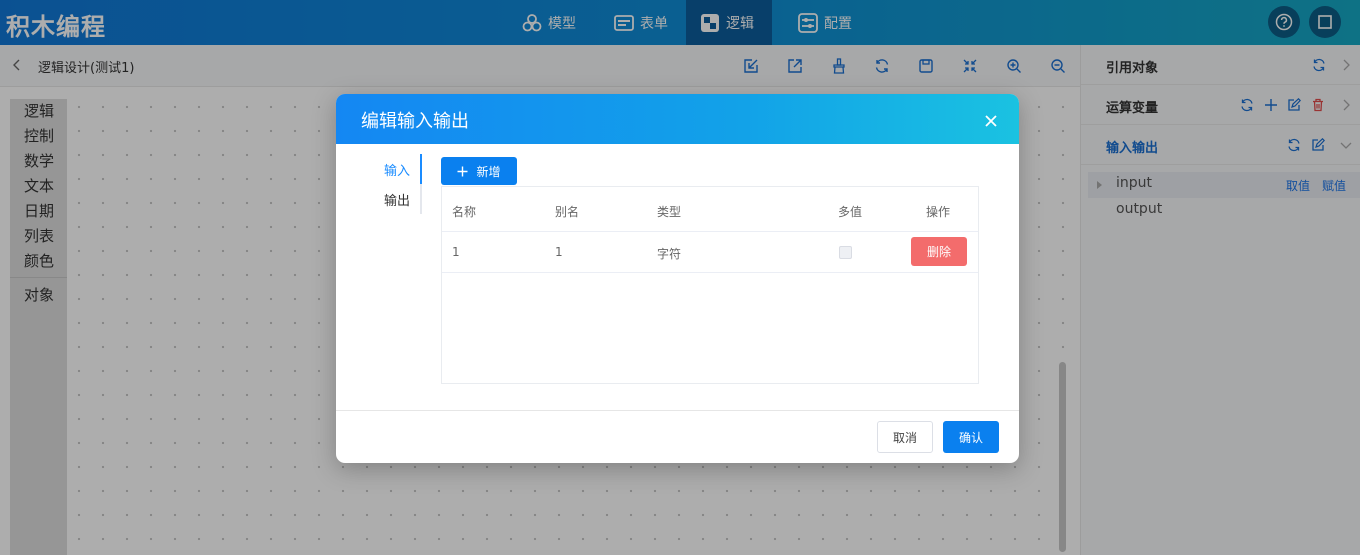  I want to click on active-tab-indicator, so click(421, 169).